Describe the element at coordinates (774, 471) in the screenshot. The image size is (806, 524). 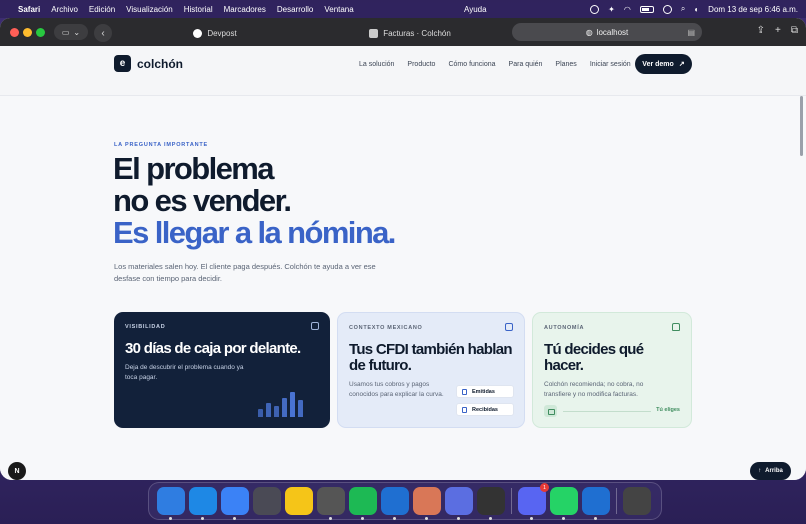
I see `back-to-top-label: Arriba` at that location.